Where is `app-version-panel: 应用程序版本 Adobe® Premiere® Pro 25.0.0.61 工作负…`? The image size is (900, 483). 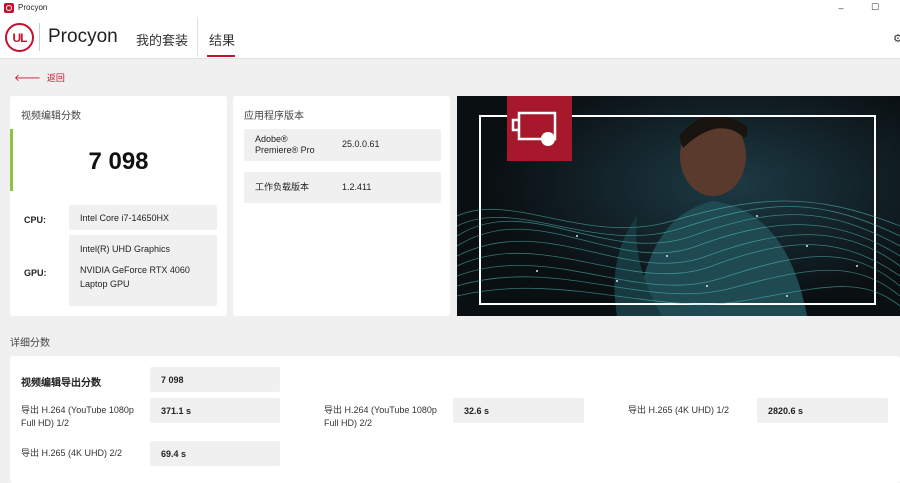 app-version-panel: 应用程序版本 Adobe® Premiere® Pro 25.0.0.61 工作负… is located at coordinates (341, 206).